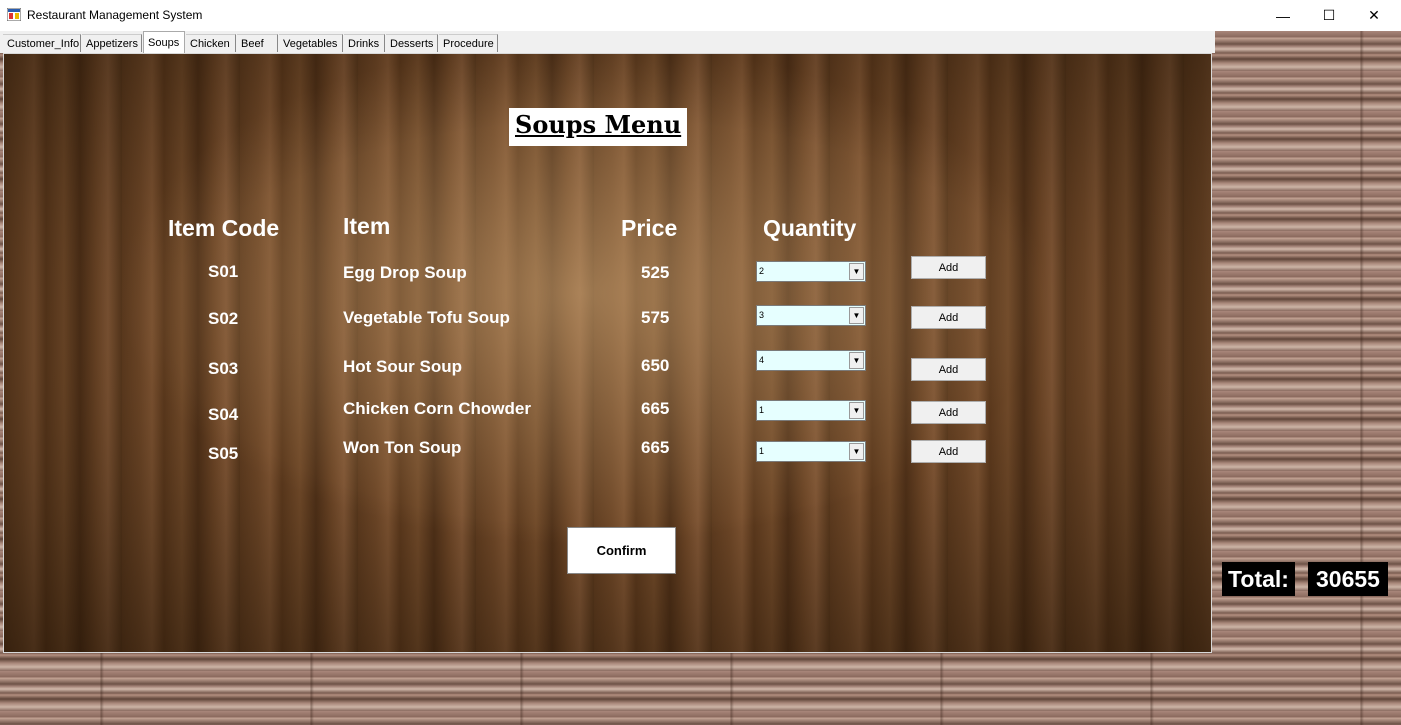  Describe the element at coordinates (1258, 579) in the screenshot. I see `total-label: Total:` at that location.